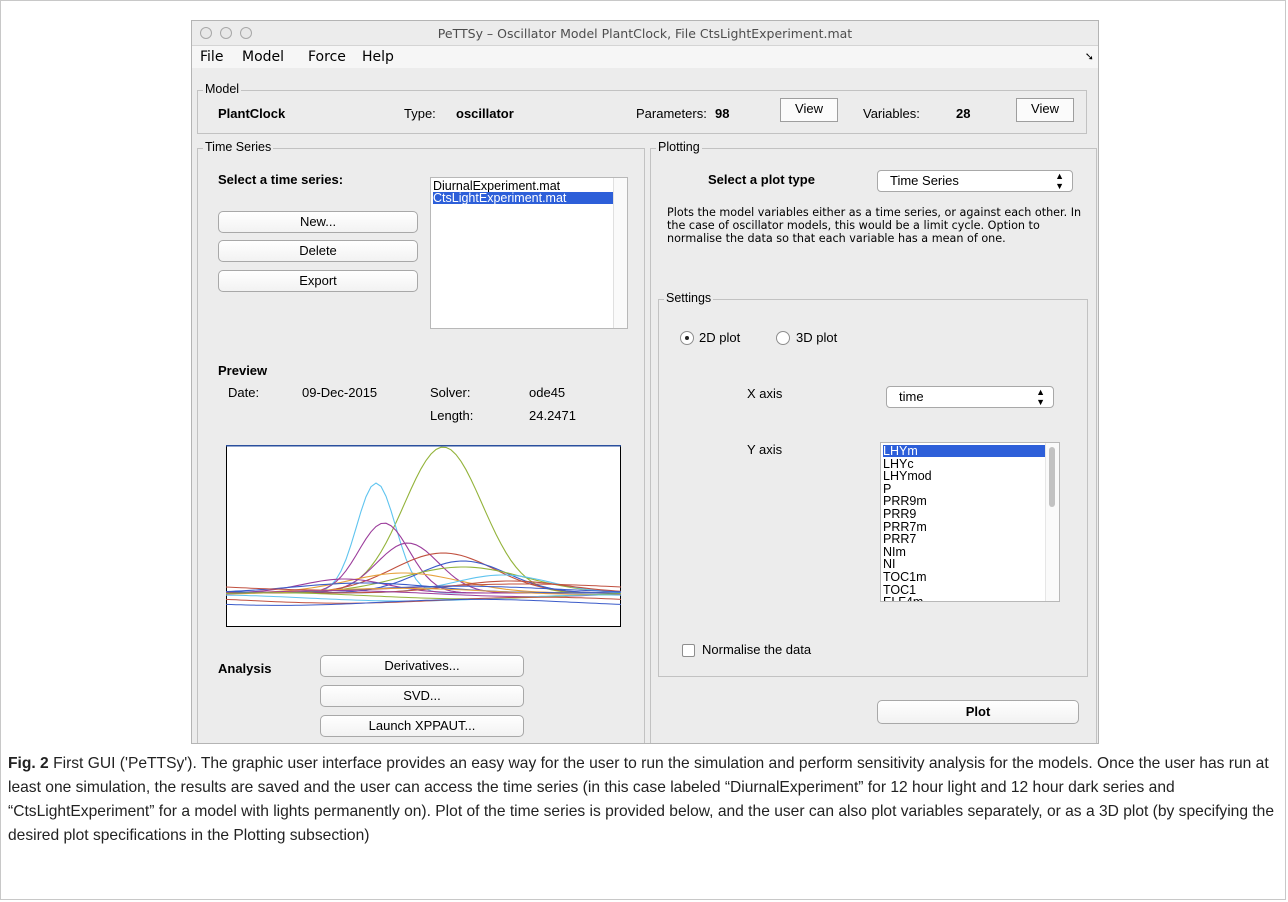 This screenshot has width=1288, height=902. I want to click on y-option: TOC1, so click(964, 589).